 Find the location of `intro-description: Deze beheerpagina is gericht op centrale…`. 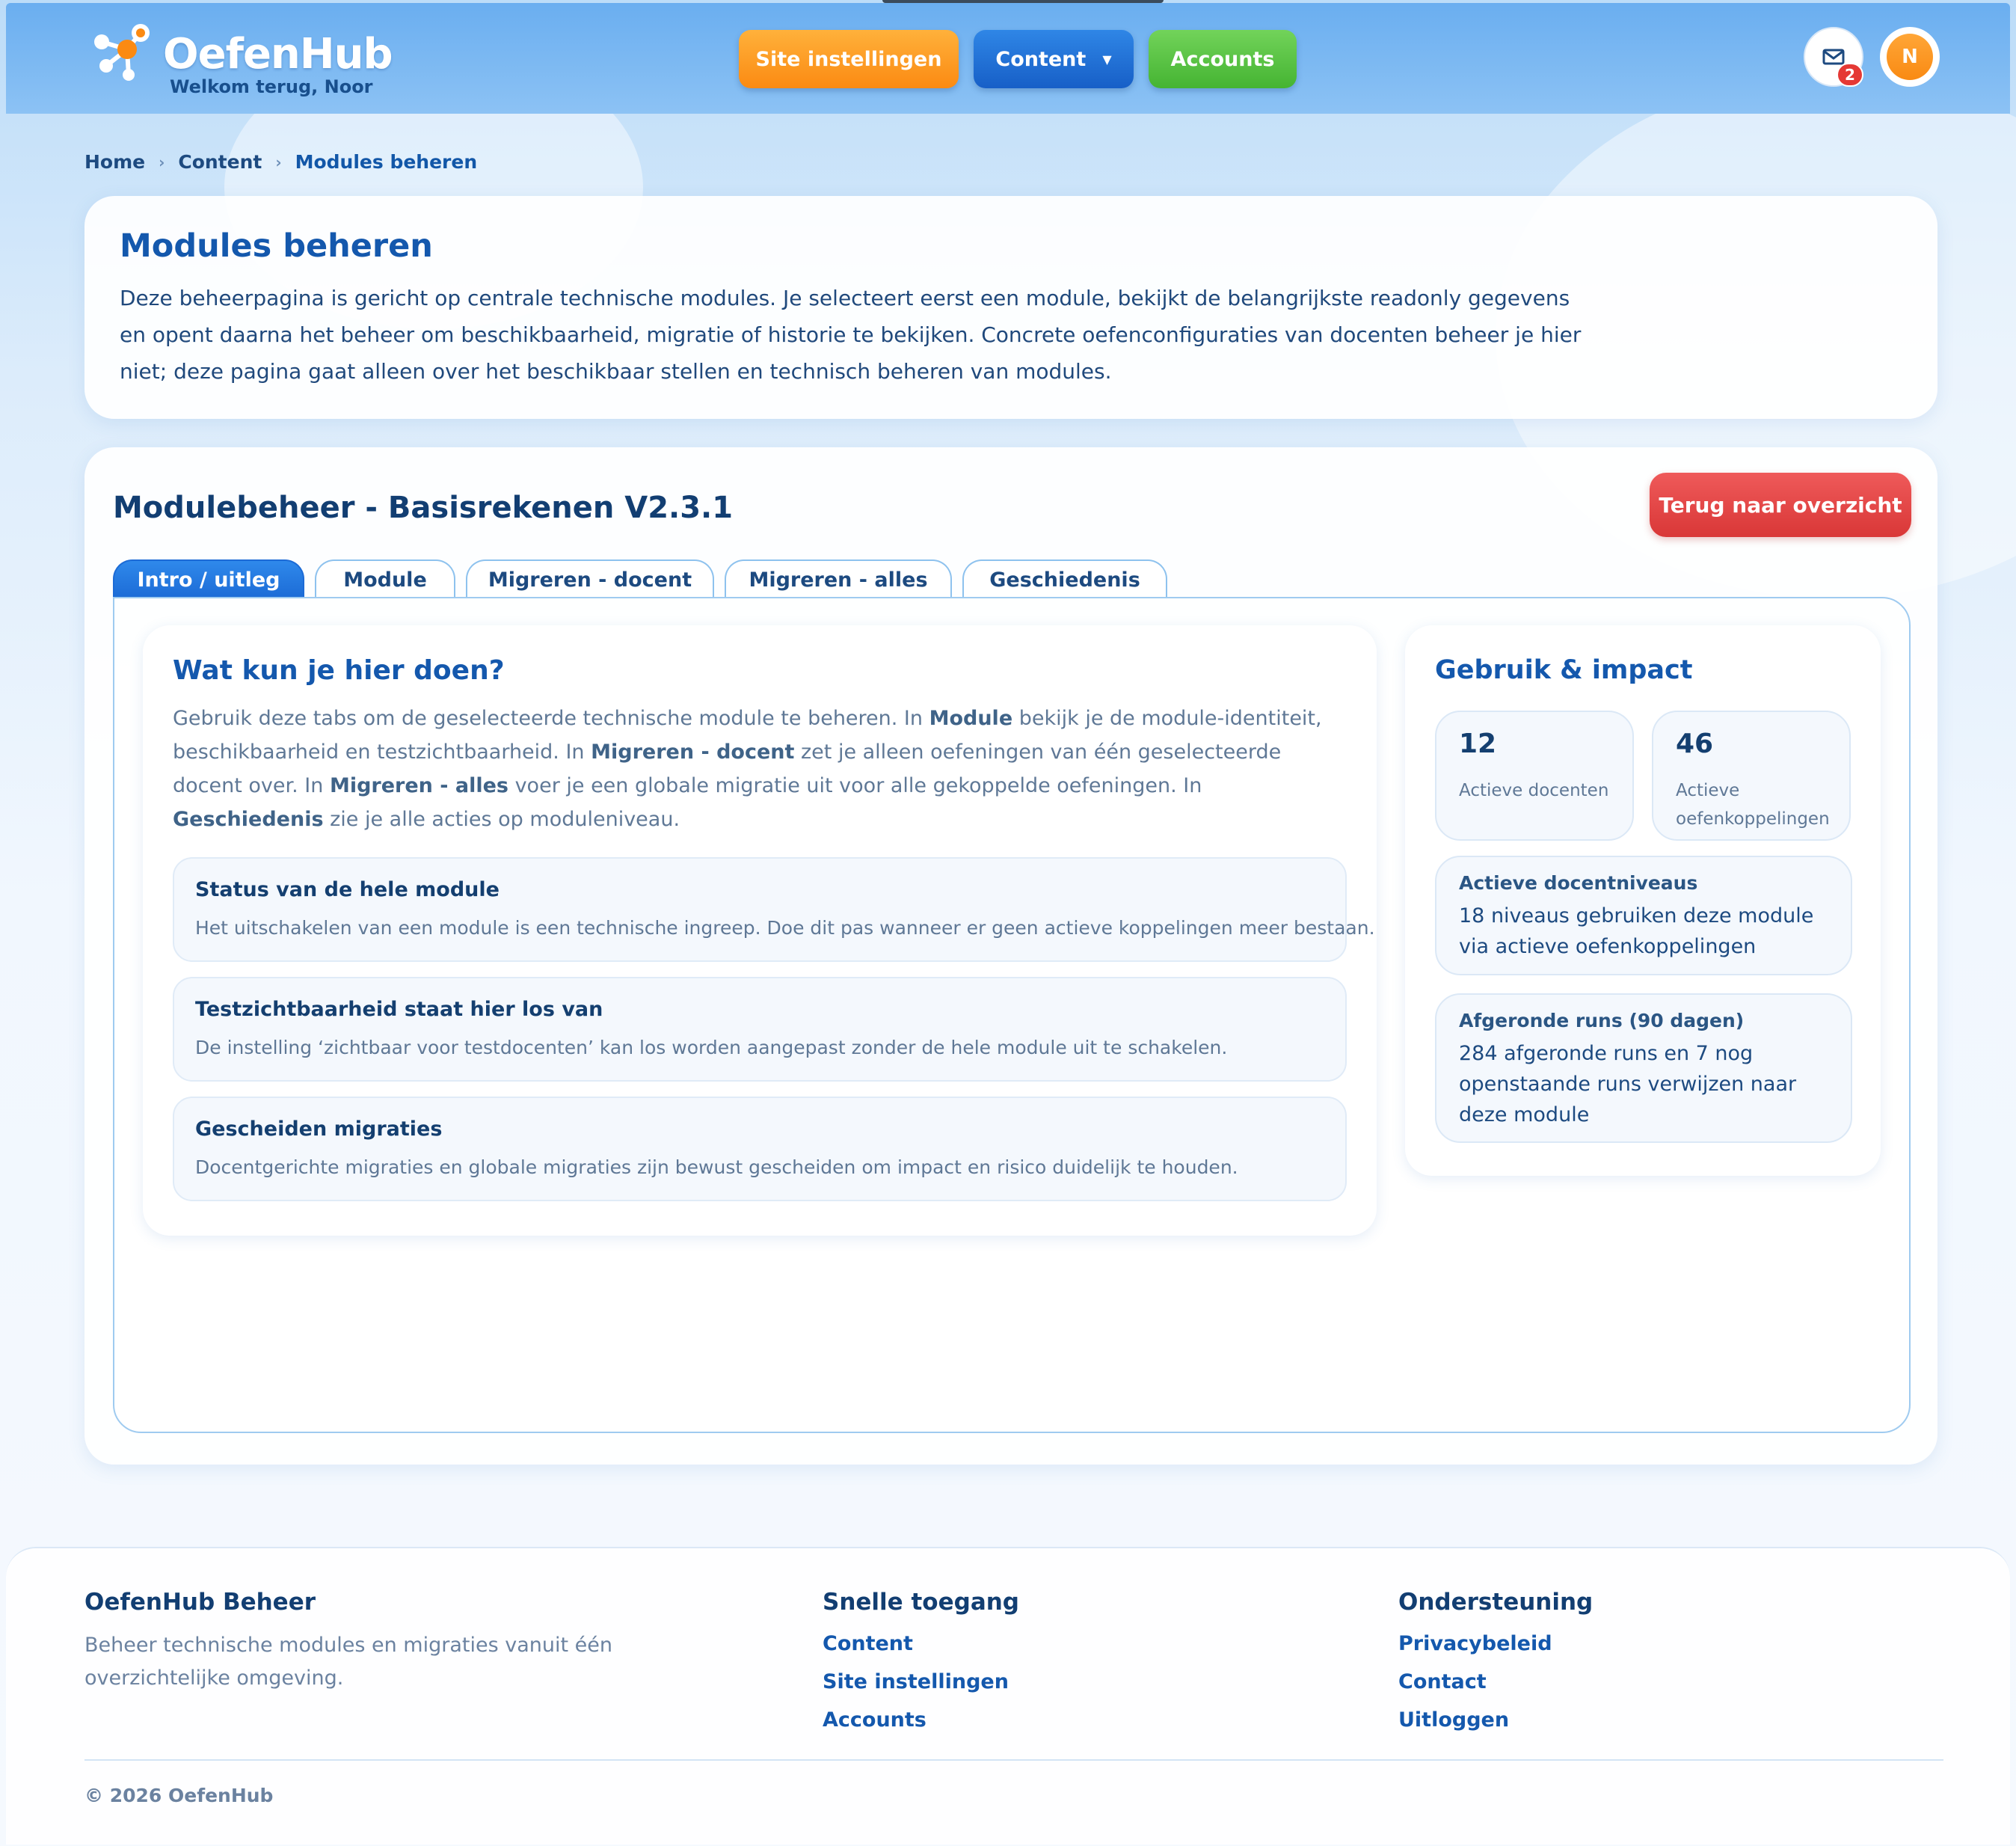

intro-description: Deze beheerpagina is gericht op centrale… is located at coordinates (851, 335).